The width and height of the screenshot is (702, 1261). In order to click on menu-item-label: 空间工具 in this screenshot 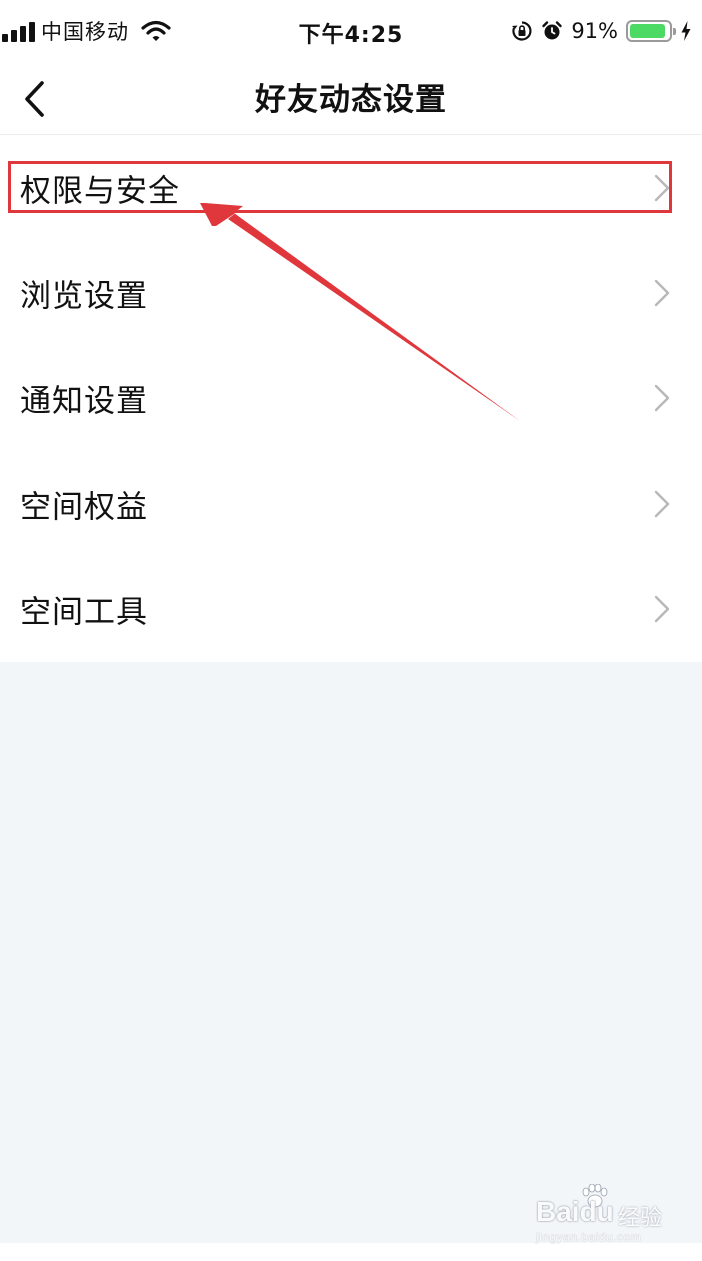, I will do `click(84, 612)`.